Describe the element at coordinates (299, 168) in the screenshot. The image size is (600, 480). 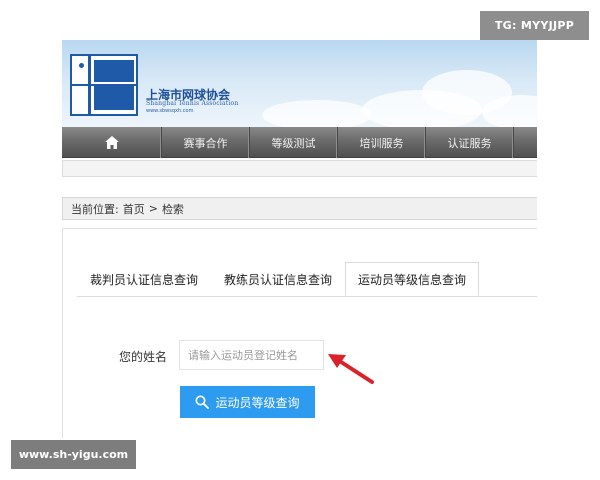
I see `sub-bar` at that location.